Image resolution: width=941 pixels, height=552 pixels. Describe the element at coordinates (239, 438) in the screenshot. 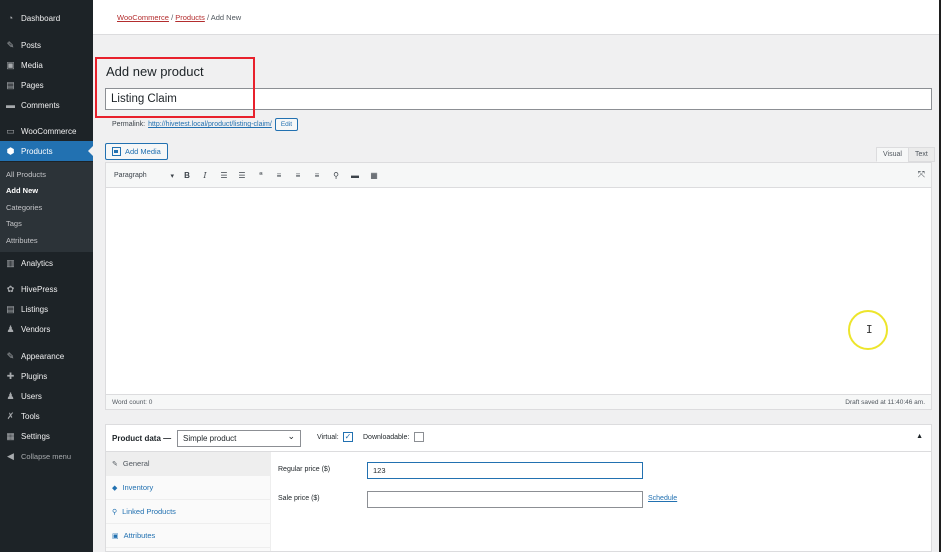

I see `product-type-select: Simple product` at that location.